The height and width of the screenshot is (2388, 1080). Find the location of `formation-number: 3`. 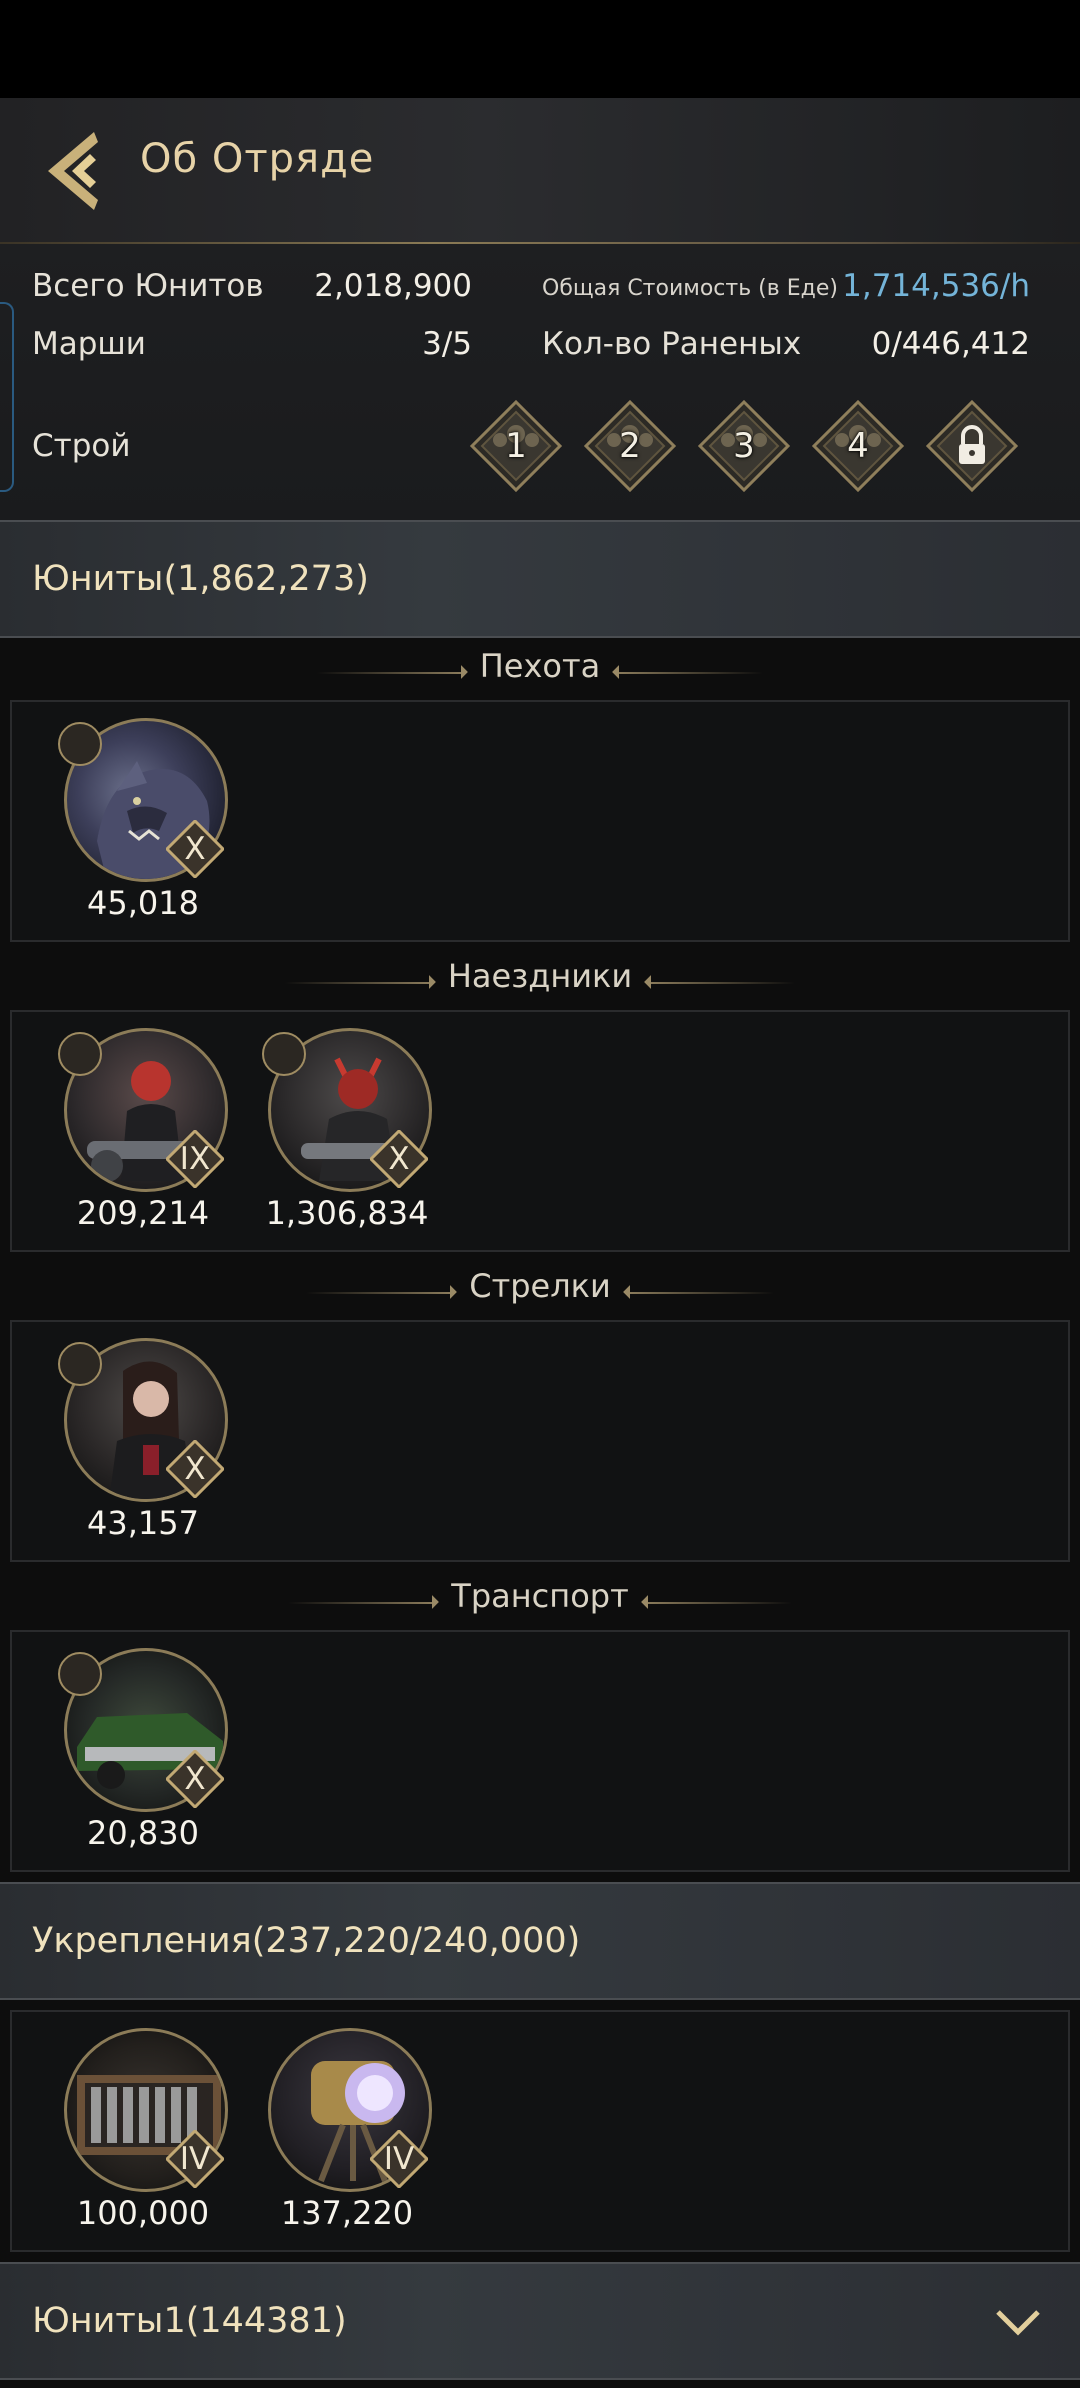

formation-number: 3 is located at coordinates (744, 446).